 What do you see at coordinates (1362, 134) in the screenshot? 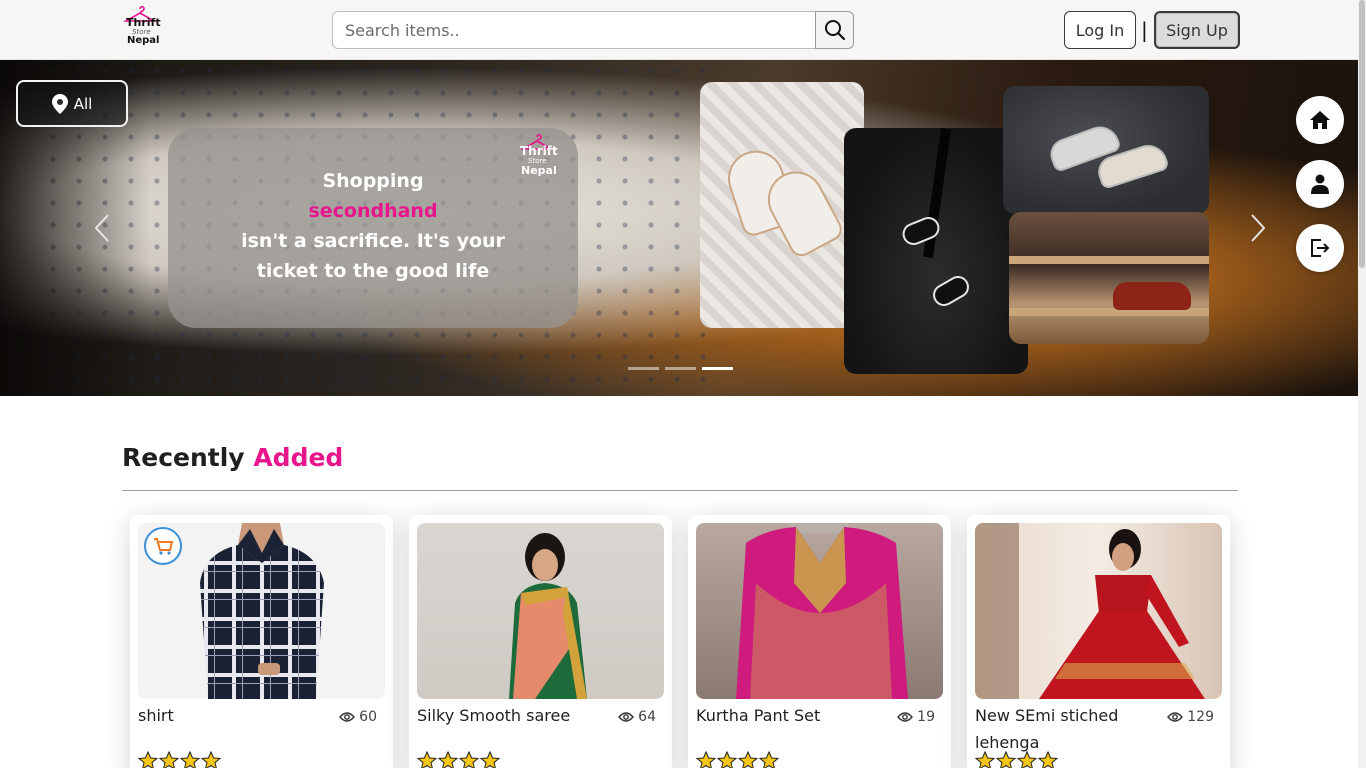
I see `scrollbar-thumb` at bounding box center [1362, 134].